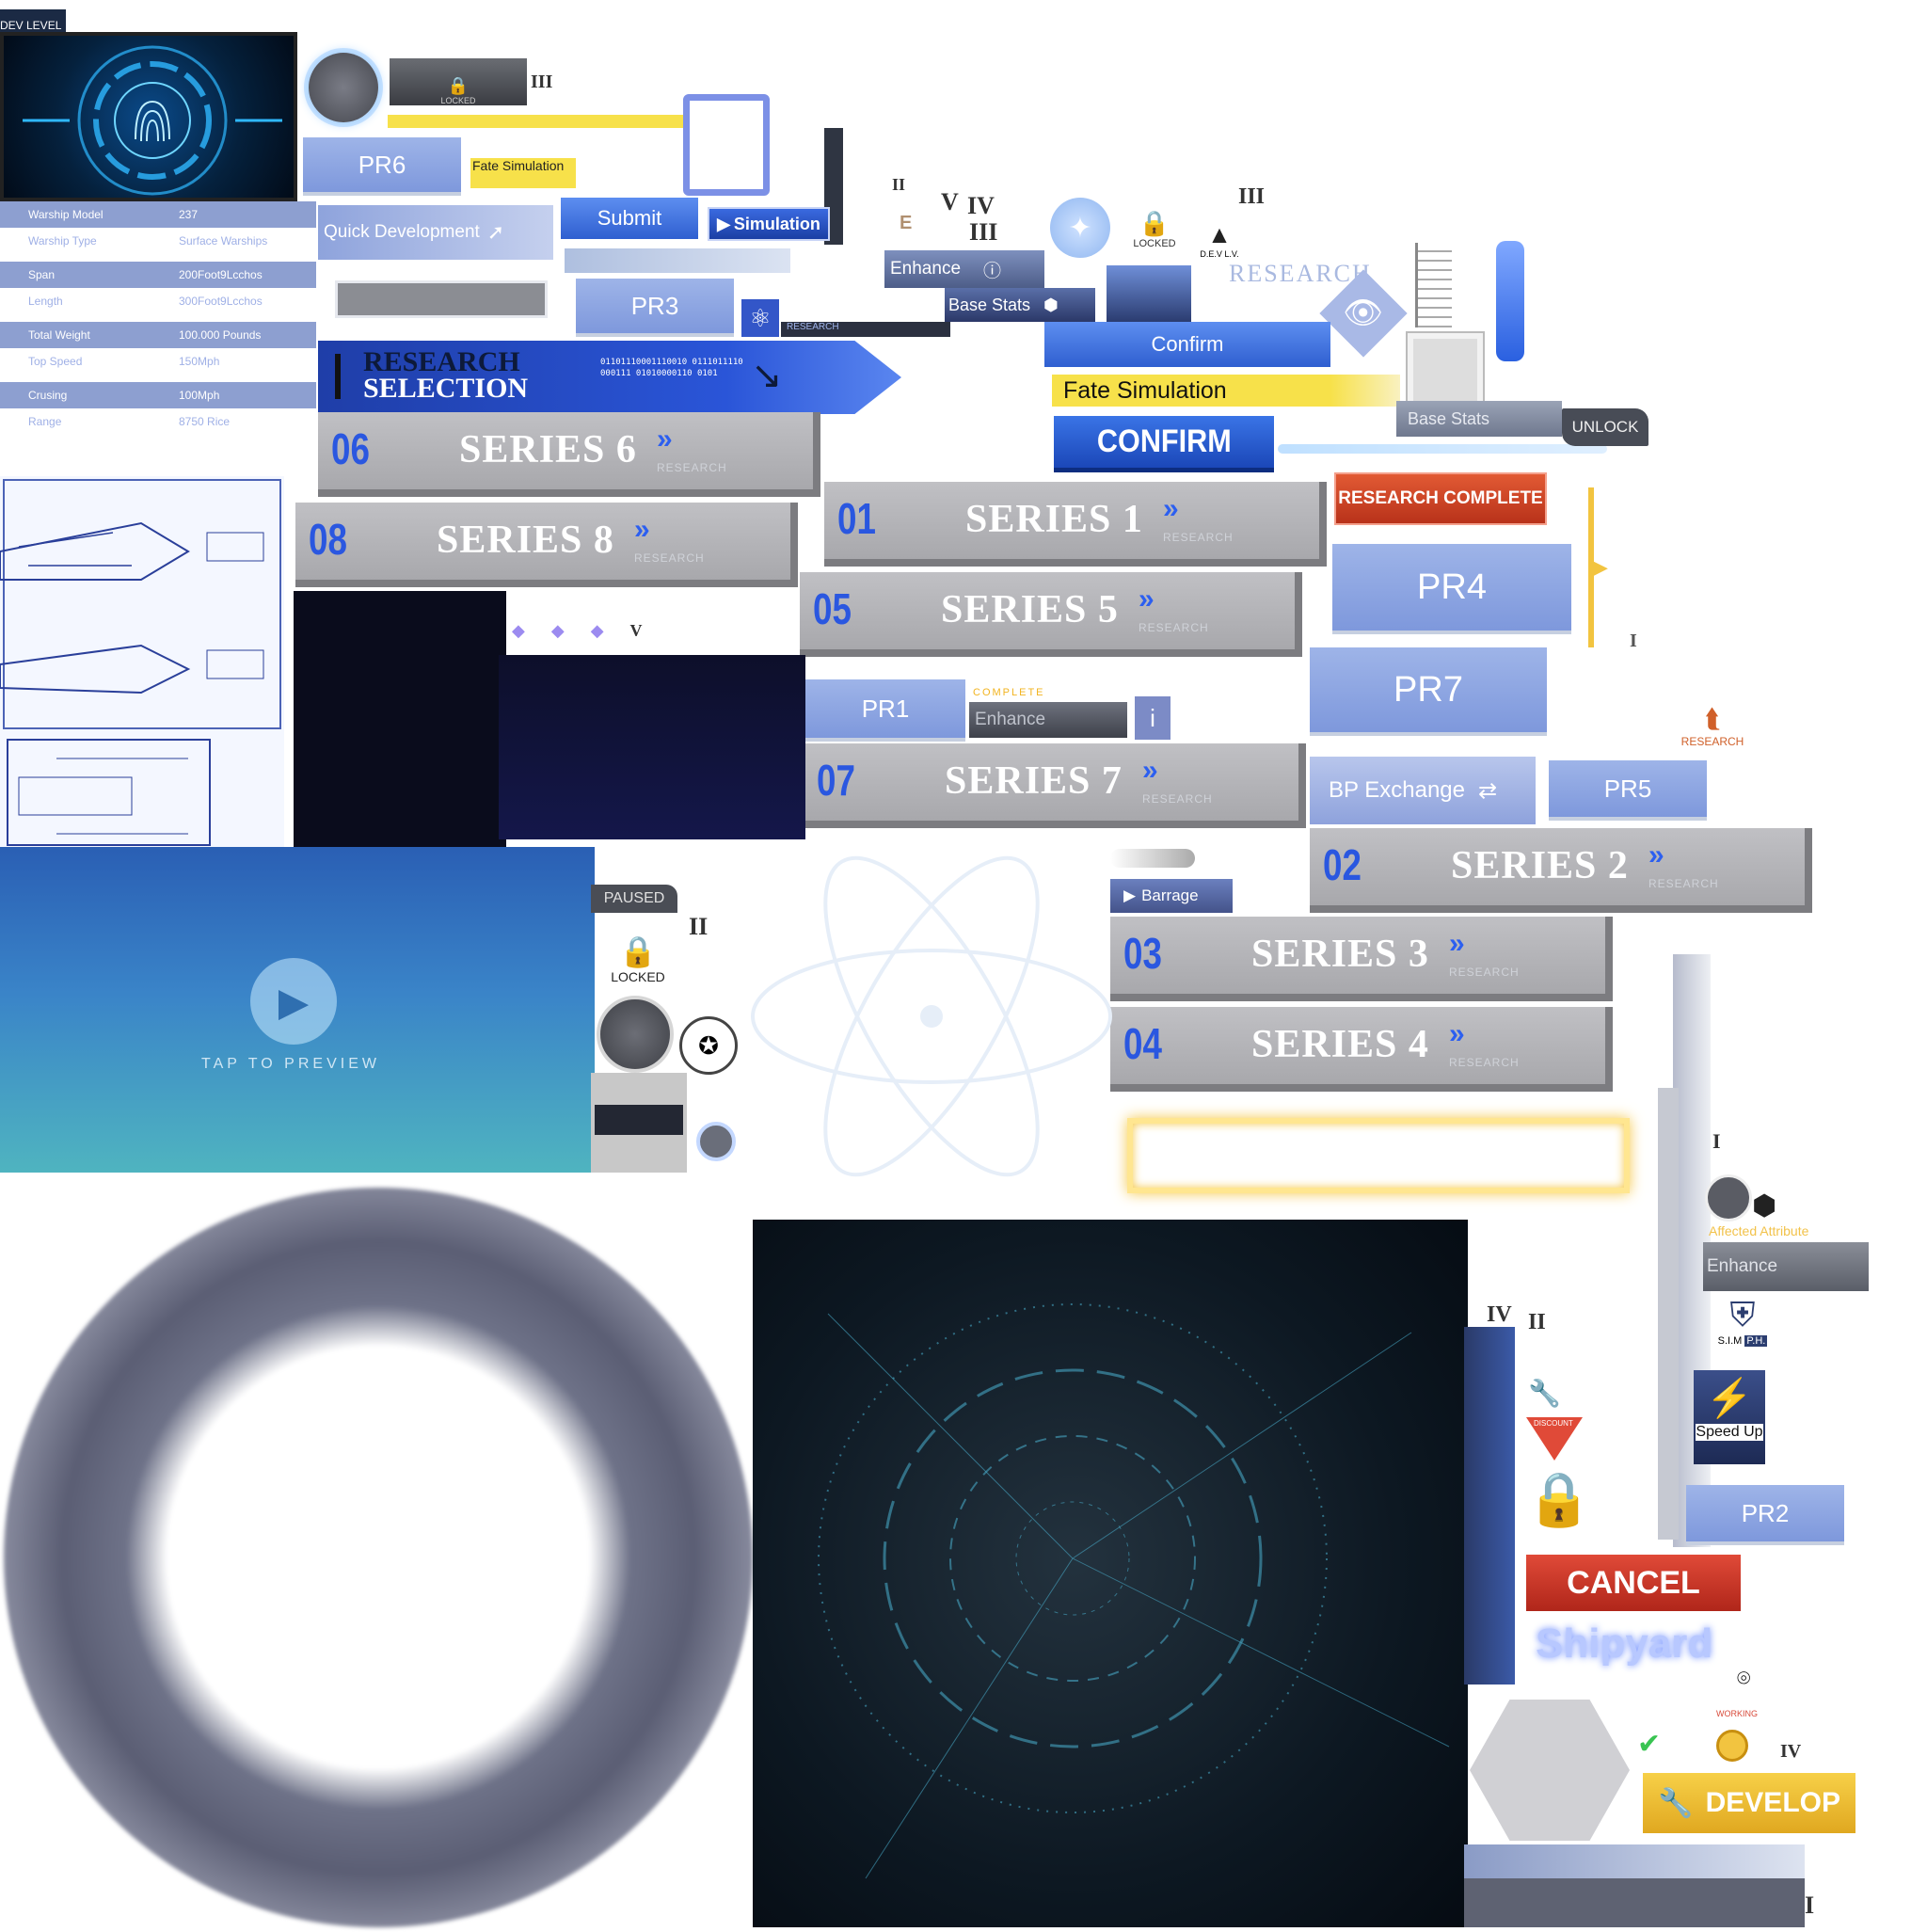 The height and width of the screenshot is (1932, 1927). Describe the element at coordinates (723, 223) in the screenshot. I see `play-icon: ▶` at that location.